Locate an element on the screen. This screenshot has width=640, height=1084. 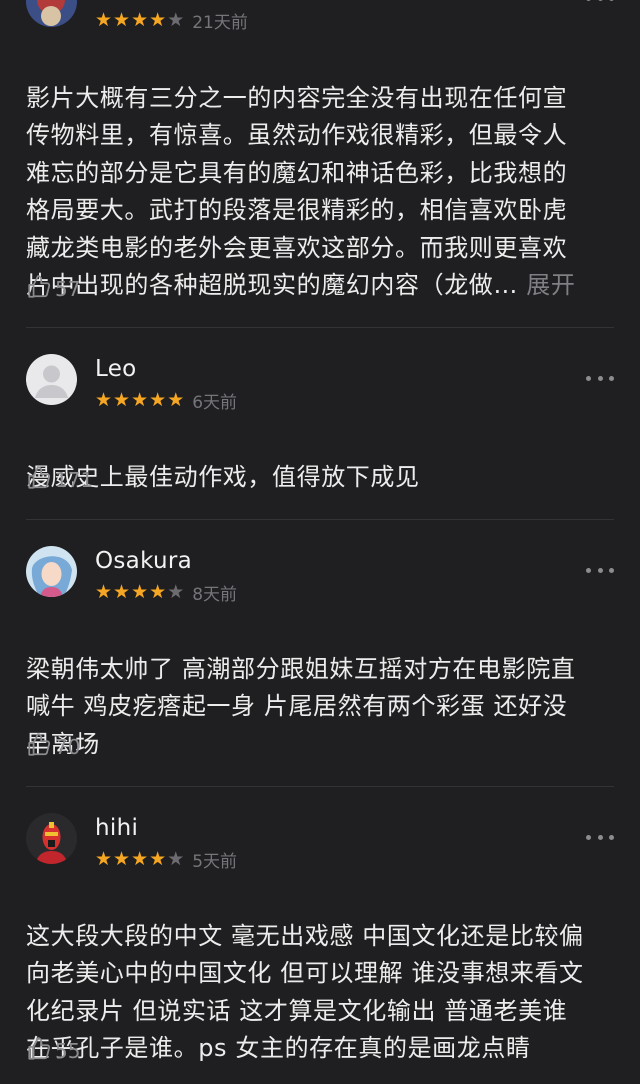
review-date: 6天前 is located at coordinates (215, 402).